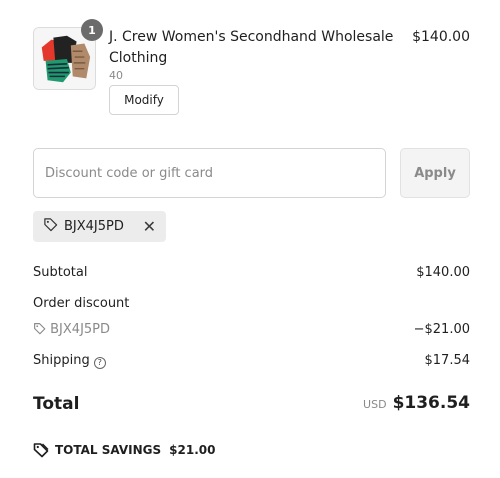 The image size is (500, 478). I want to click on discount-code-input, so click(209, 173).